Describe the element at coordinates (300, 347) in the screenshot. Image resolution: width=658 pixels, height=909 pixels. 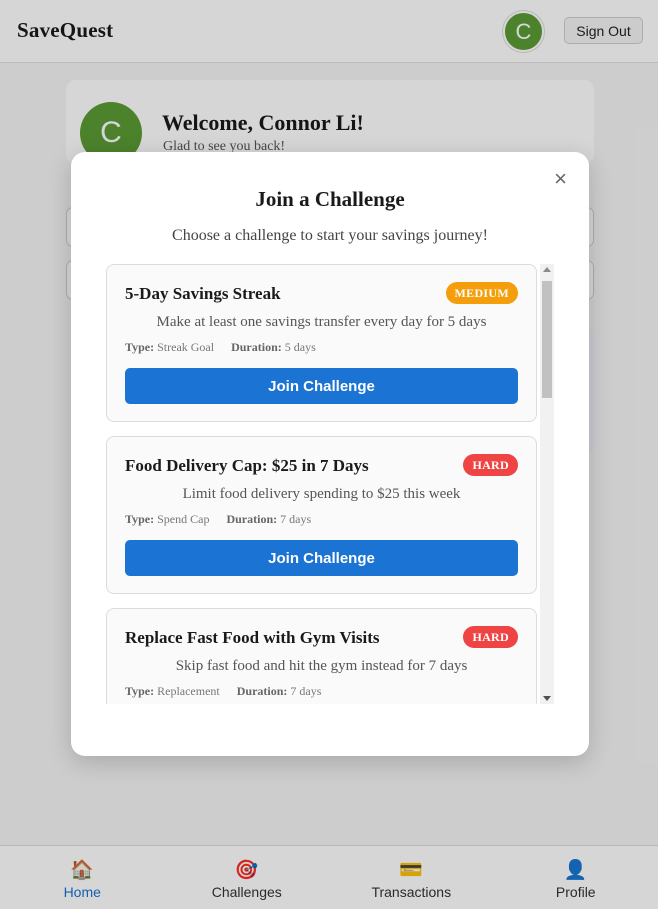
I see `challenge-duration: 5 days` at that location.